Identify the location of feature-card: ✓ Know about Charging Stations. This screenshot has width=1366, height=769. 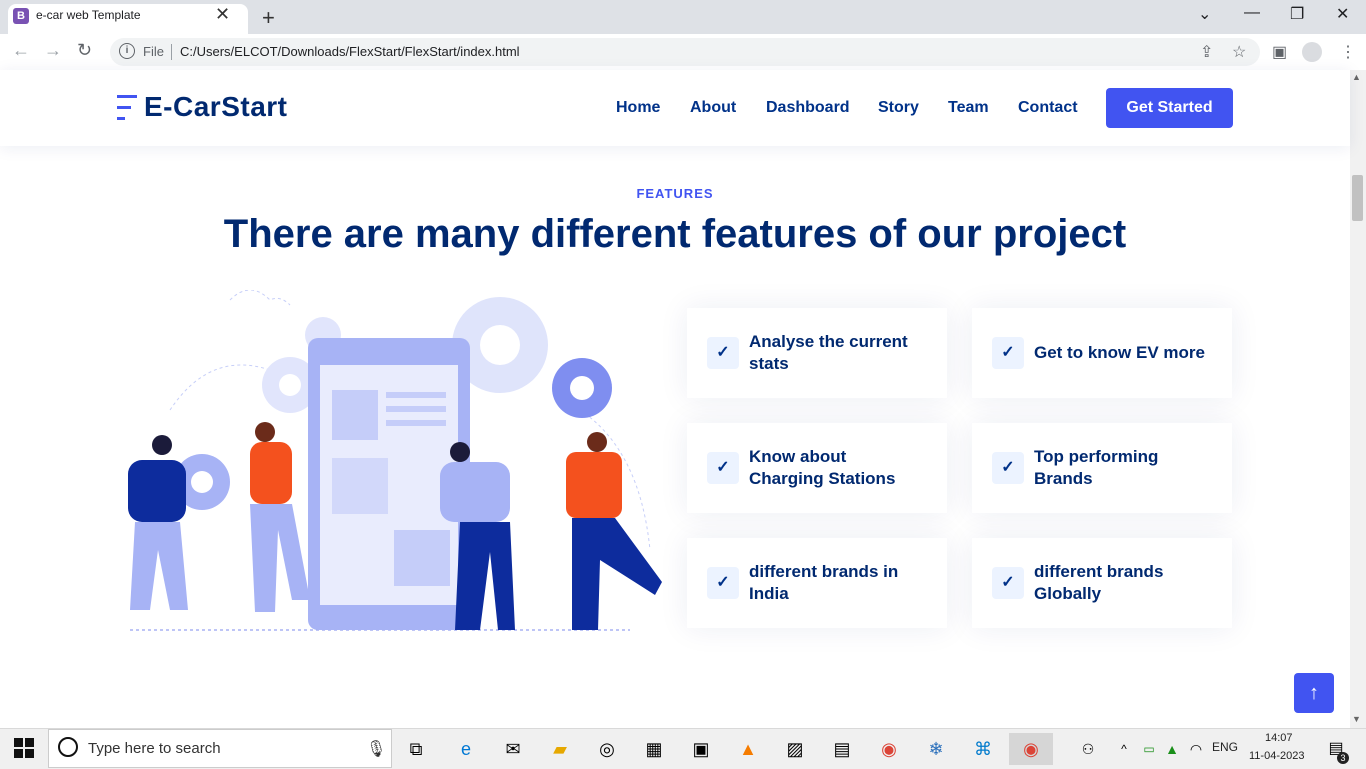
(817, 468).